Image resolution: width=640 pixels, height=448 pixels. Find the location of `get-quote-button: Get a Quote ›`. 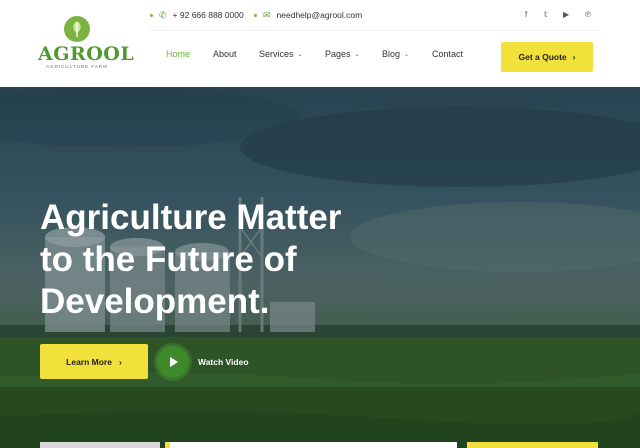

get-quote-button: Get a Quote › is located at coordinates (547, 57).